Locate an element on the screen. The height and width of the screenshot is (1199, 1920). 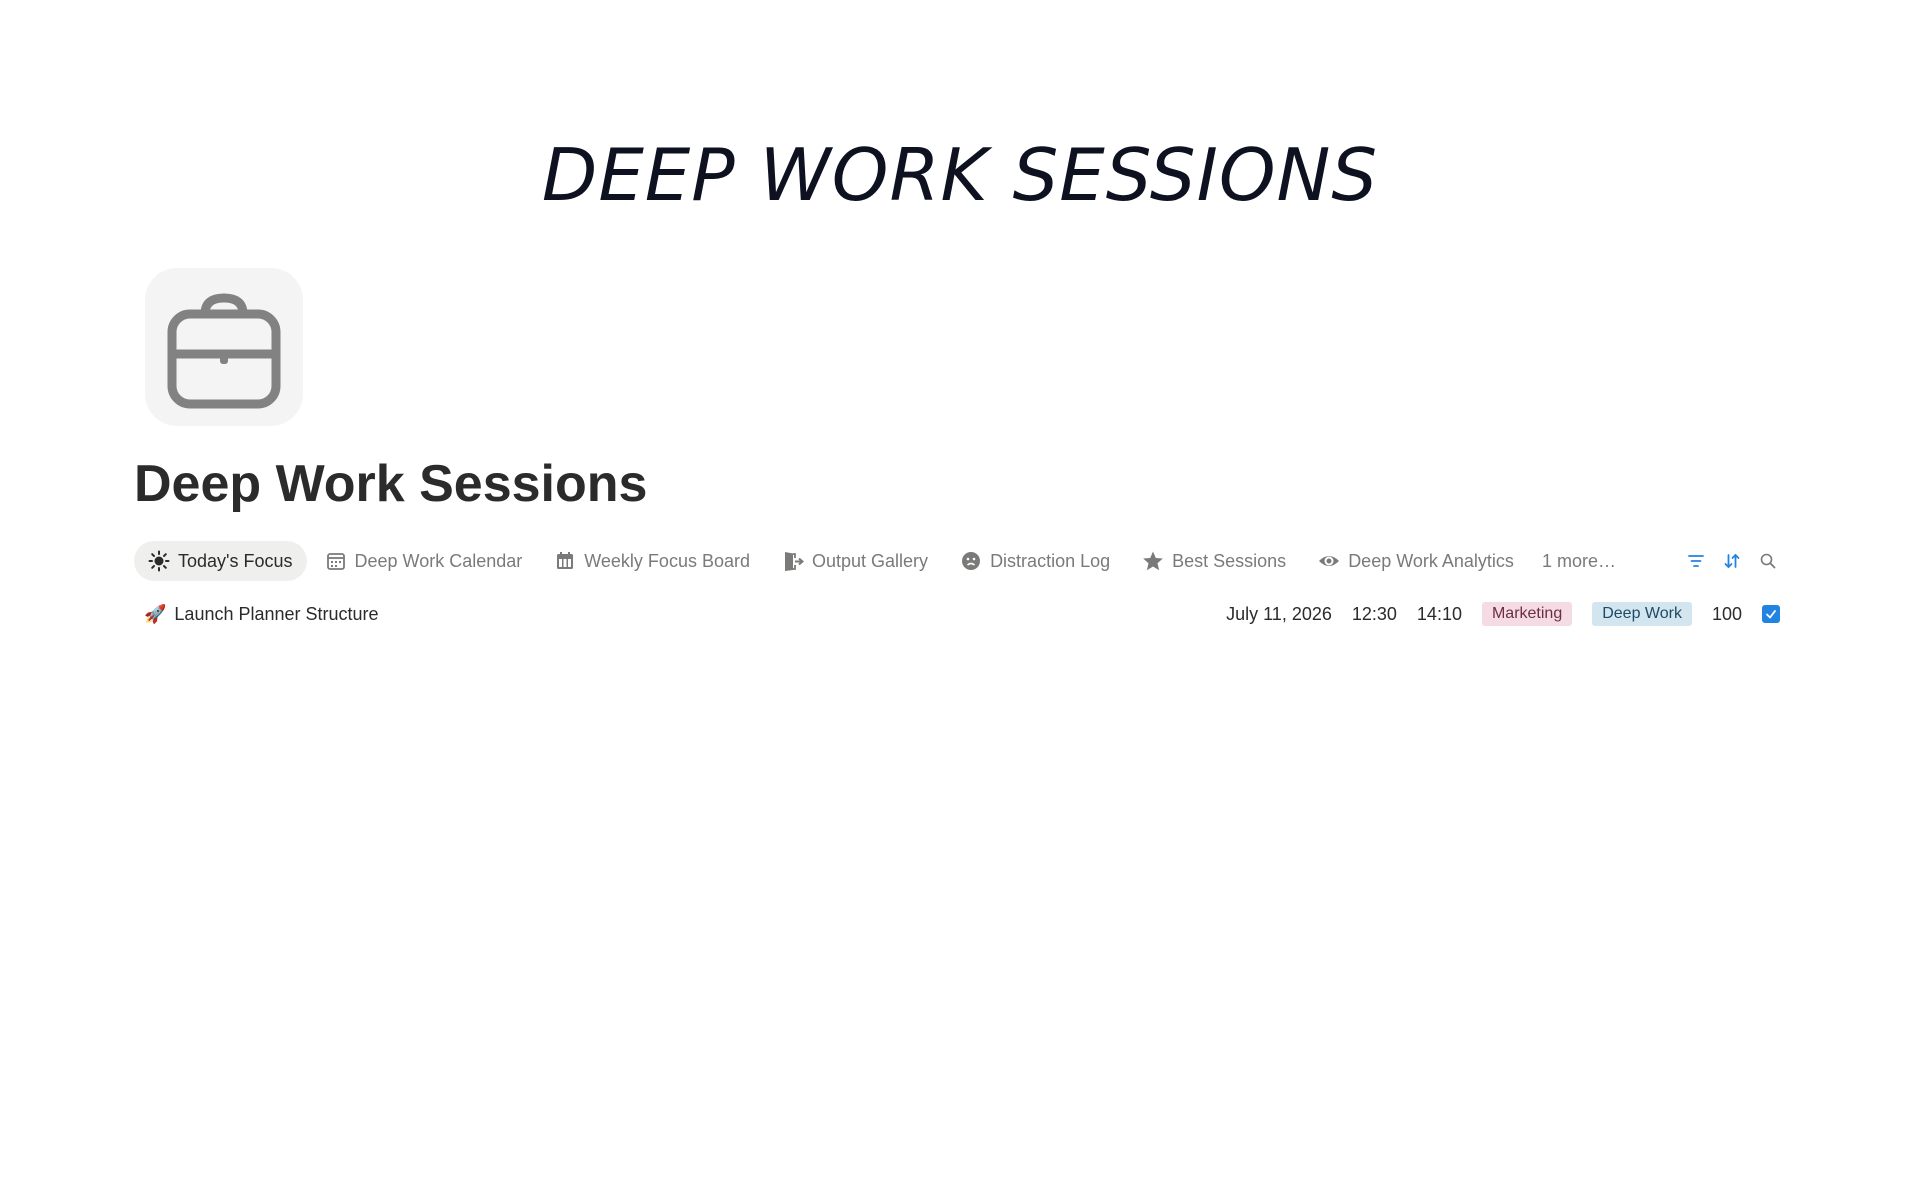
area-tag: Marketing is located at coordinates (1527, 614).